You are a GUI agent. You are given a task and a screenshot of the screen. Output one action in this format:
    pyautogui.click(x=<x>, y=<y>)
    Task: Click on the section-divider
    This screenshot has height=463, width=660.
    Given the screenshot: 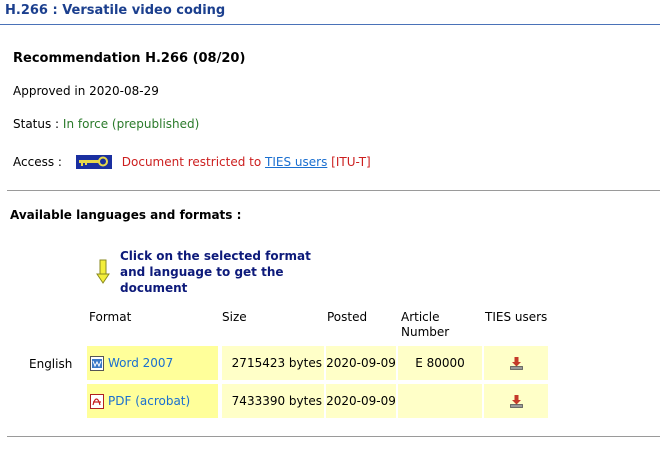 What is the action you would take?
    pyautogui.click(x=333, y=190)
    